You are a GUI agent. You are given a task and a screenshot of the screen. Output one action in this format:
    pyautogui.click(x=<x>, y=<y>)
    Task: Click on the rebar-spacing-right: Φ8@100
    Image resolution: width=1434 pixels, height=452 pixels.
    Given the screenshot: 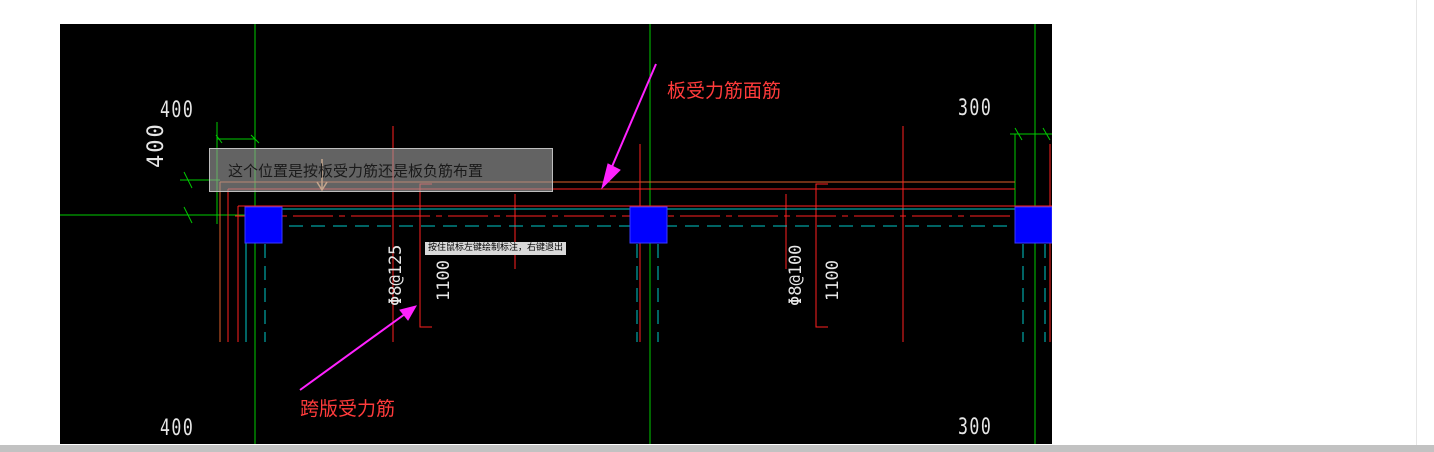 What is the action you would take?
    pyautogui.click(x=796, y=275)
    